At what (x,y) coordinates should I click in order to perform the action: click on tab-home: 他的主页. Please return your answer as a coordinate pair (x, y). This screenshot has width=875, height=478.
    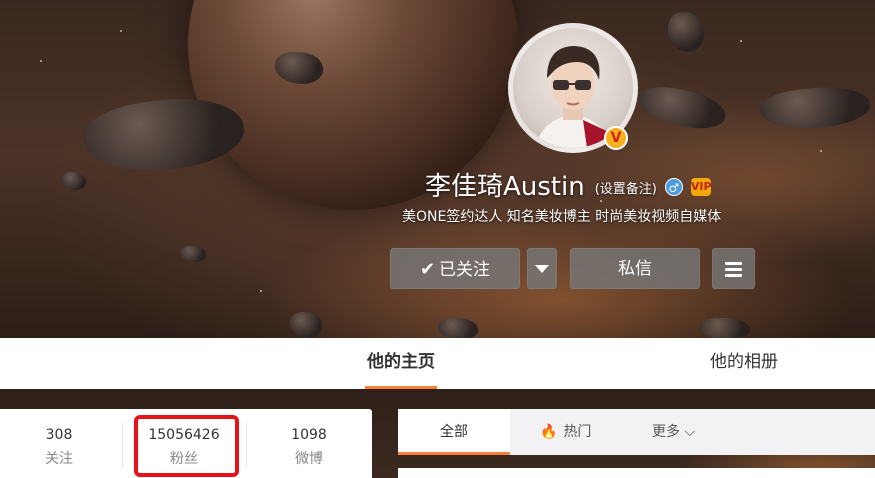
    Looking at the image, I should click on (401, 363).